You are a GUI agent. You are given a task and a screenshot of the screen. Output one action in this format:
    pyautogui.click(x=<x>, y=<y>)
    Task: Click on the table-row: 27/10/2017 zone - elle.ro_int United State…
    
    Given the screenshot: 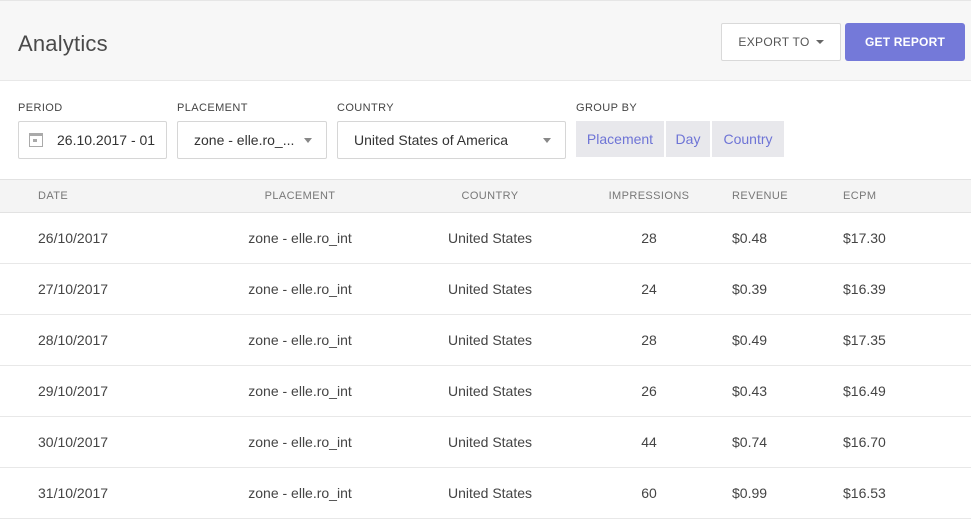 What is the action you would take?
    pyautogui.click(x=485, y=289)
    